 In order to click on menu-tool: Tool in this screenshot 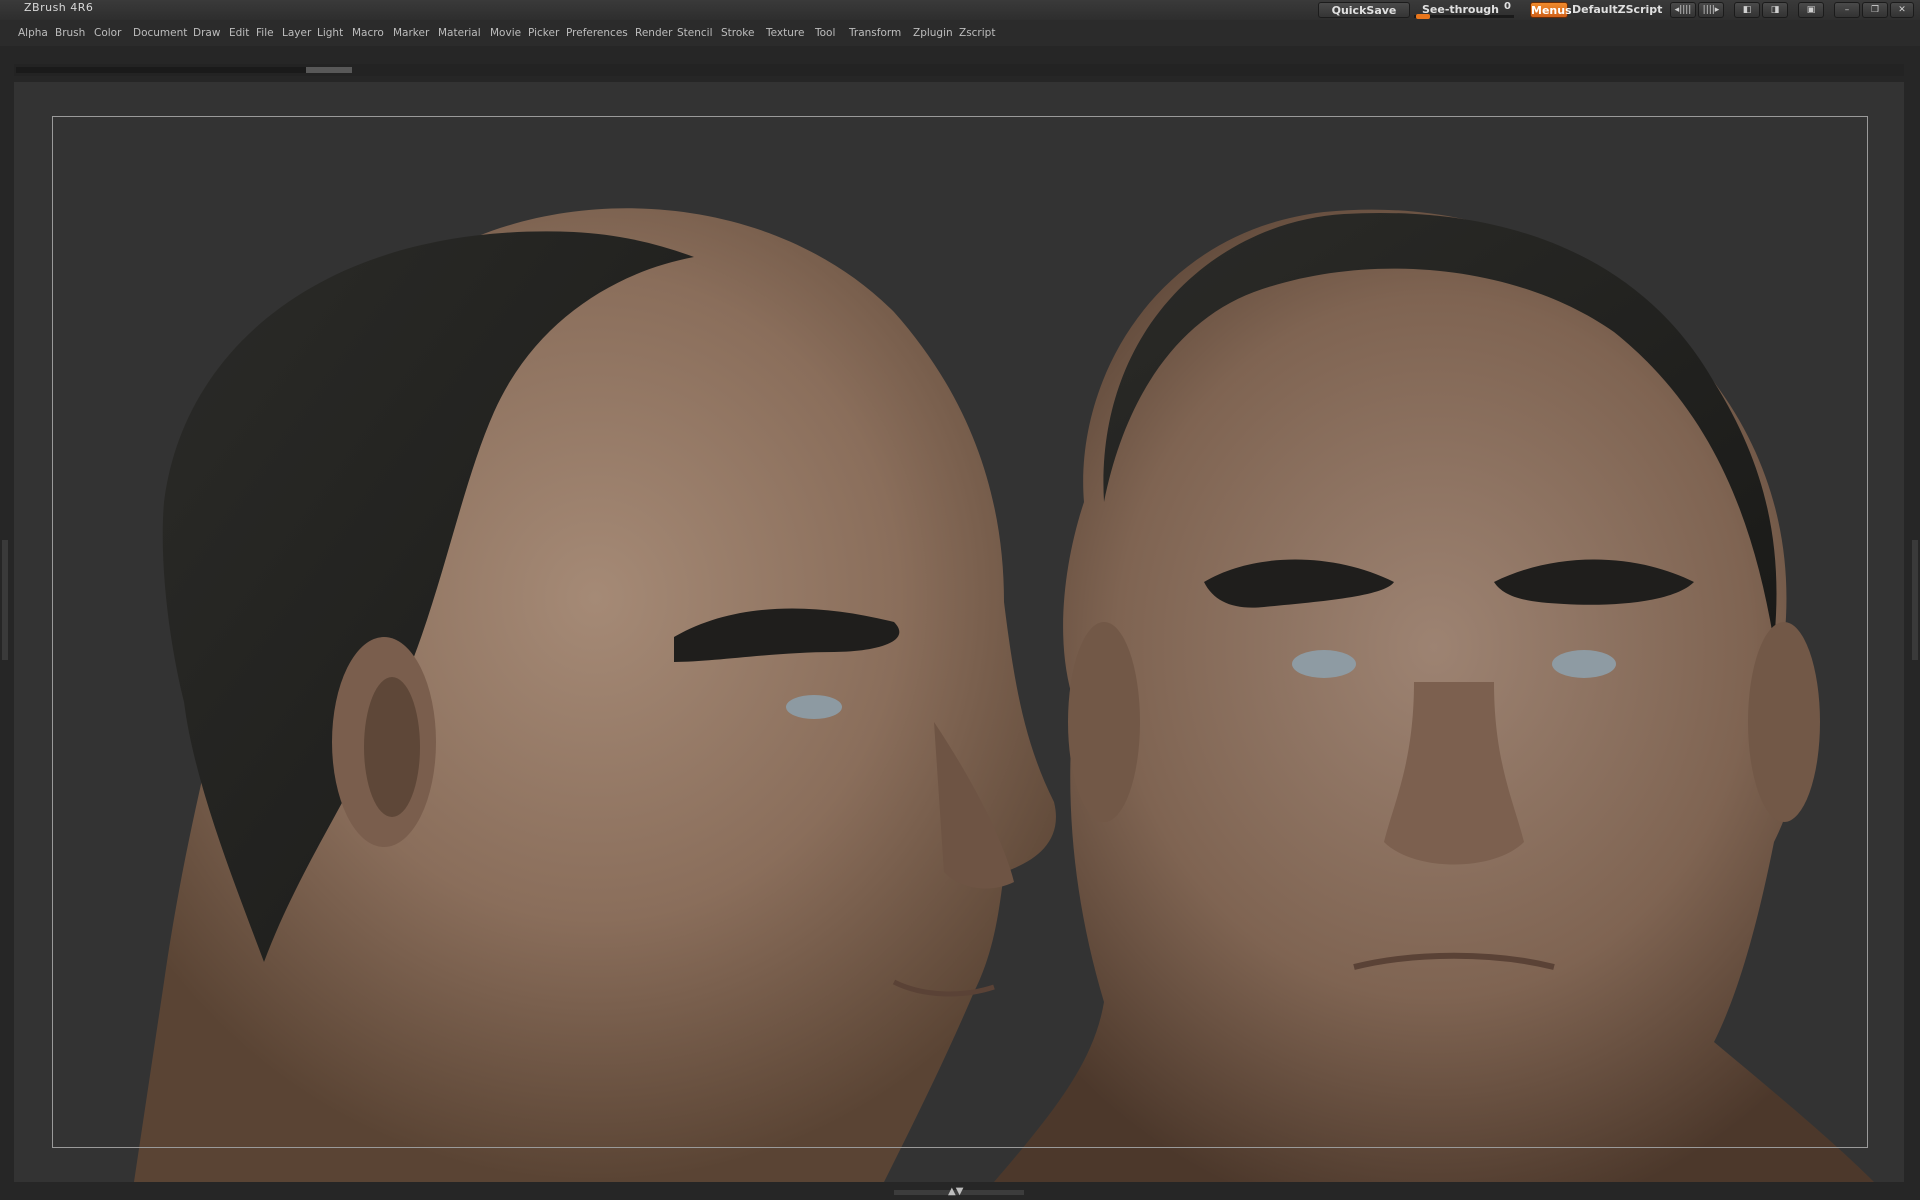, I will do `click(825, 33)`.